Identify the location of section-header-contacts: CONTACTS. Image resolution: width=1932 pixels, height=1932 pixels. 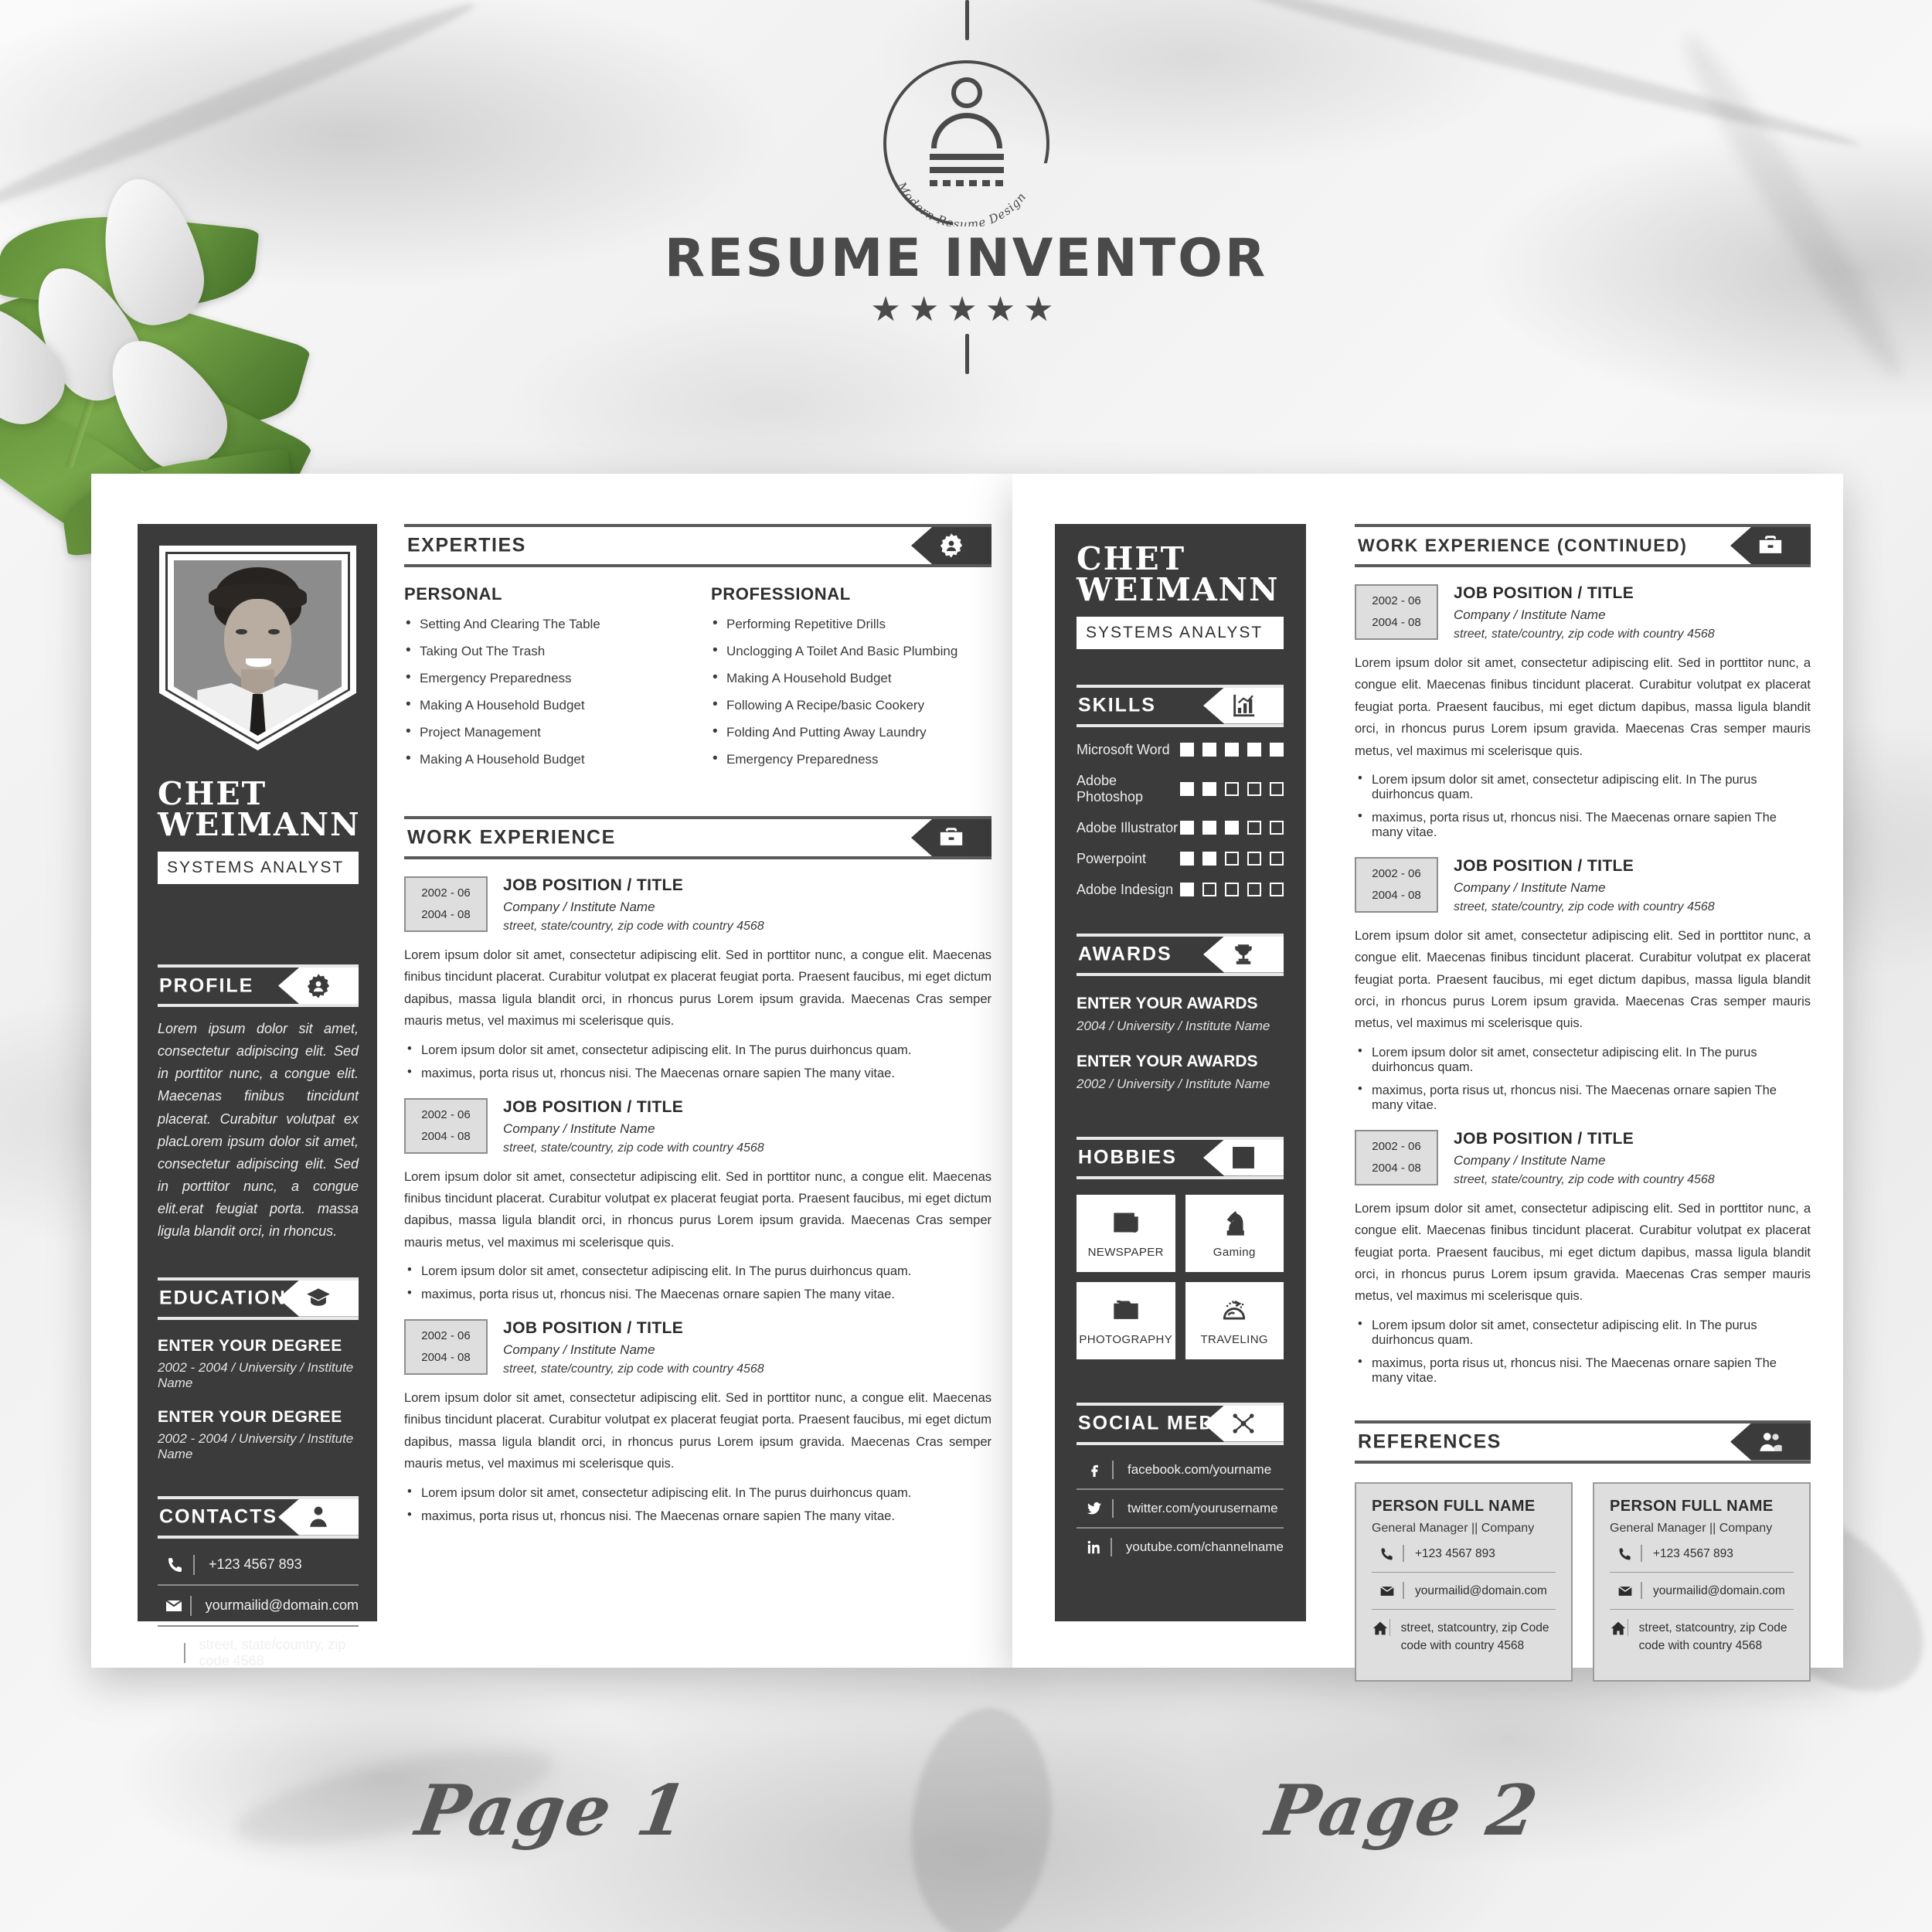
(259, 1517).